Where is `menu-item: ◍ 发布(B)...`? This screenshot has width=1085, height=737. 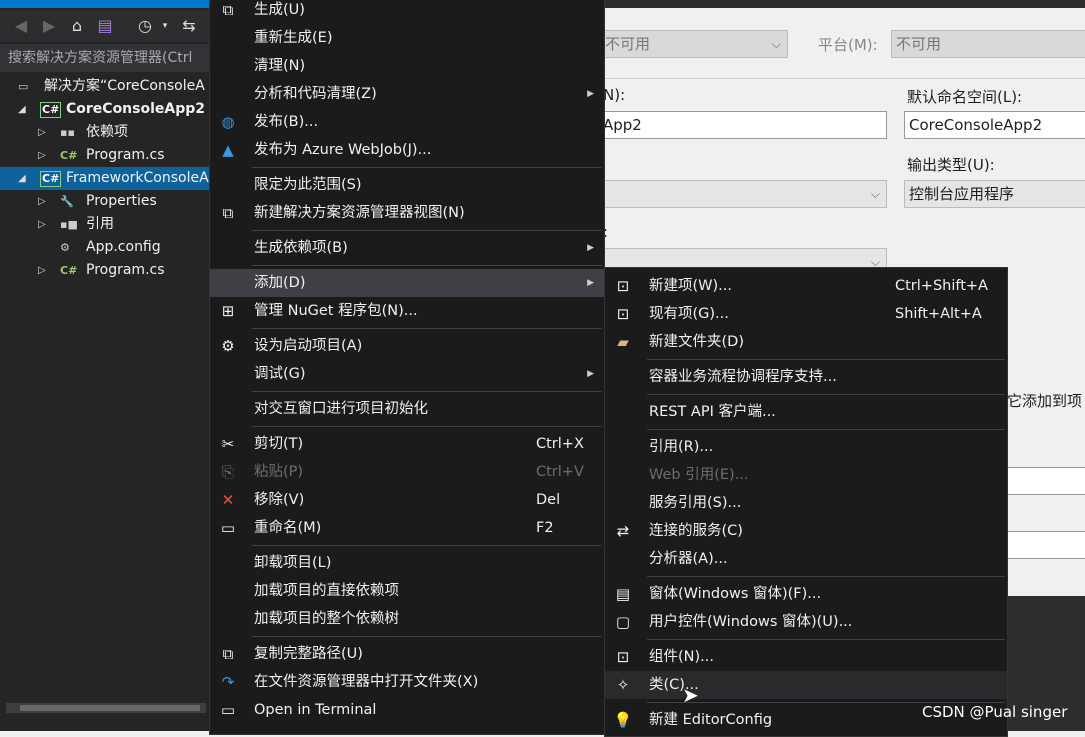
menu-item: ◍ 发布(B)... is located at coordinates (407, 122).